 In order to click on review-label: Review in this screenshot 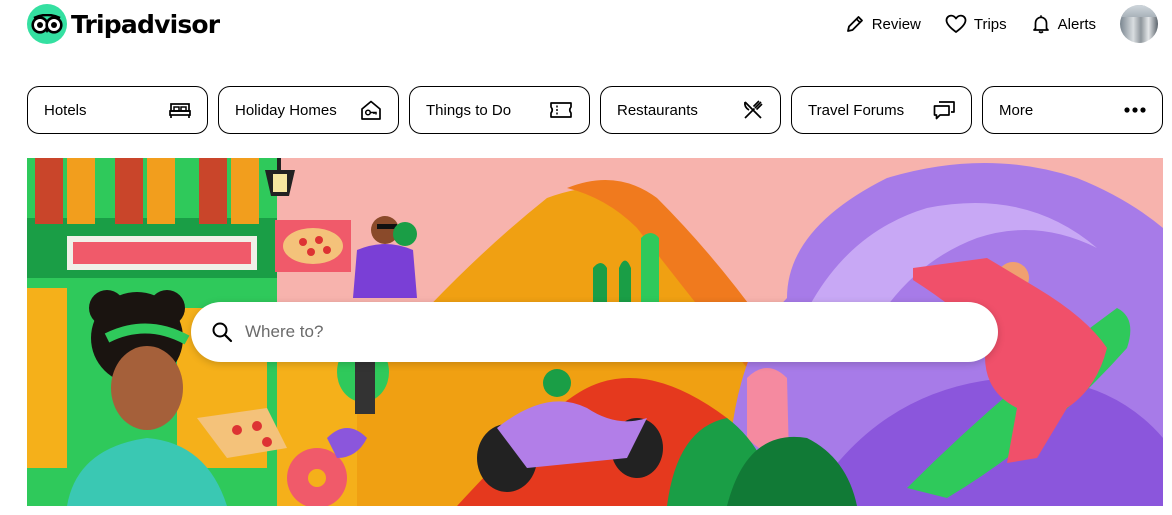, I will do `click(896, 24)`.